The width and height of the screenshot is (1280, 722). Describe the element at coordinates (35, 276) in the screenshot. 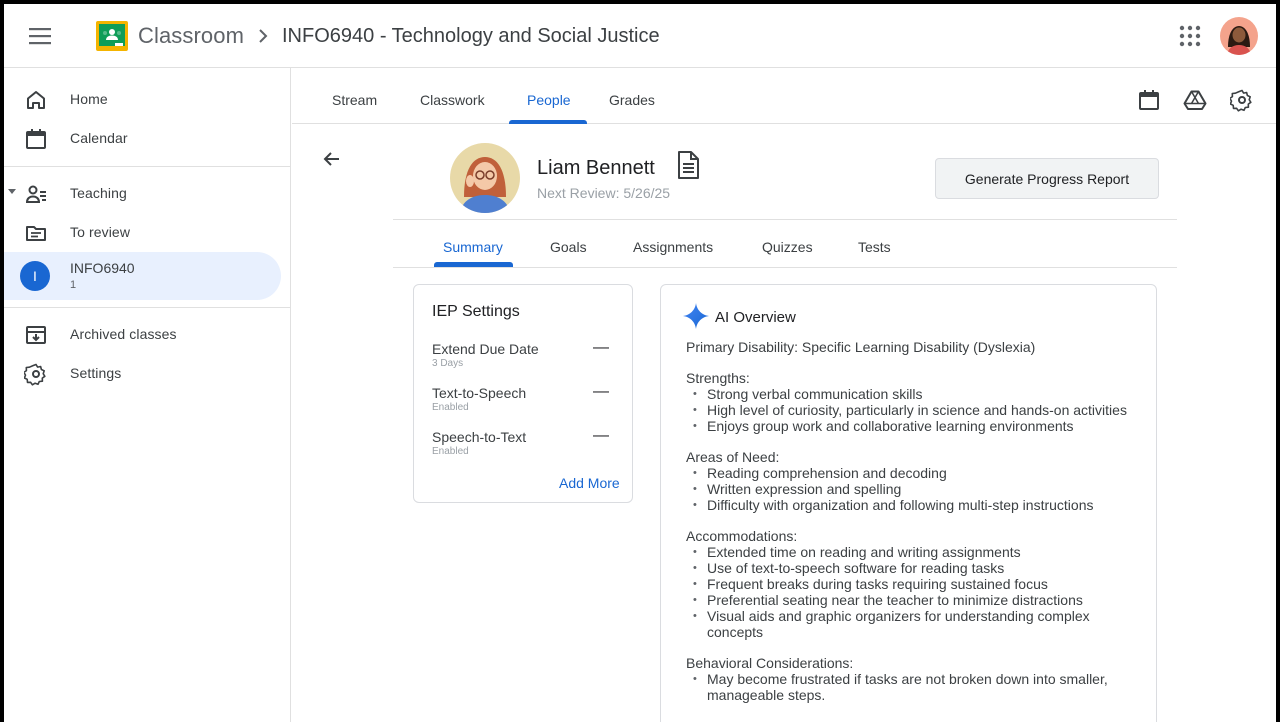

I see `course-initial-badge: I` at that location.